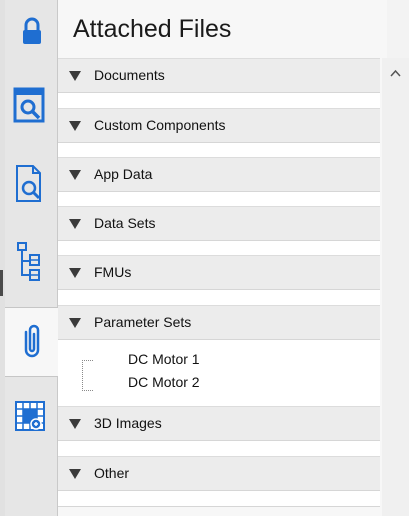 The height and width of the screenshot is (516, 409). I want to click on section-header: 3D Images, so click(219, 423).